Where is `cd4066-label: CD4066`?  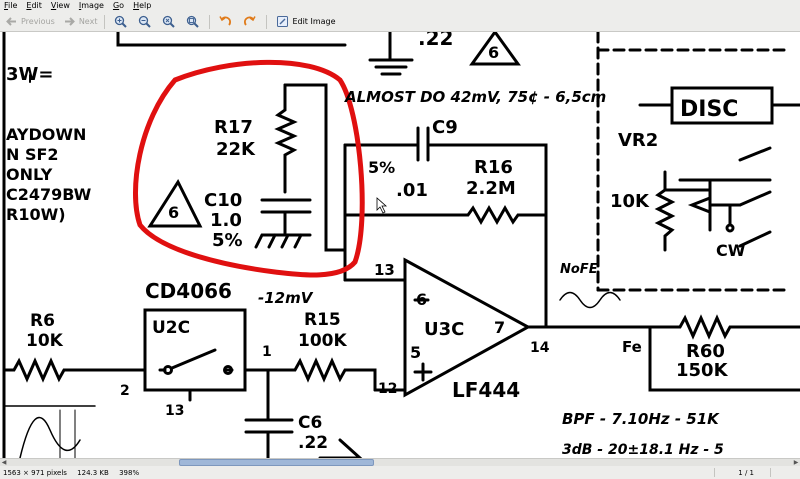 cd4066-label: CD4066 is located at coordinates (188, 291).